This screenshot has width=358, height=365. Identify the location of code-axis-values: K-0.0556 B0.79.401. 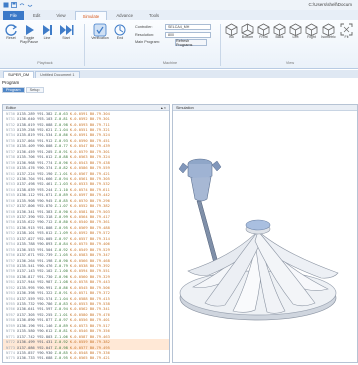
(89, 320).